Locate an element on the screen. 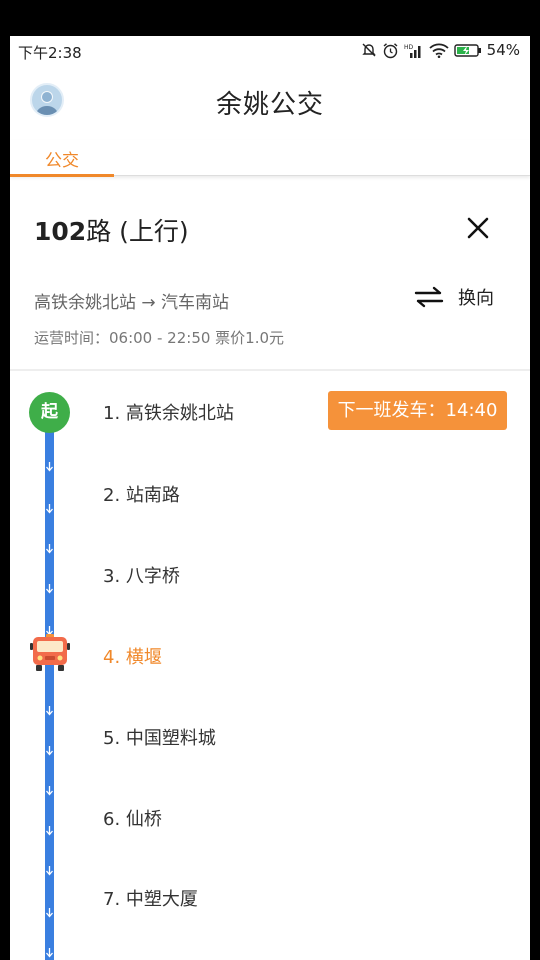  battery-percent: 54% is located at coordinates (503, 50).